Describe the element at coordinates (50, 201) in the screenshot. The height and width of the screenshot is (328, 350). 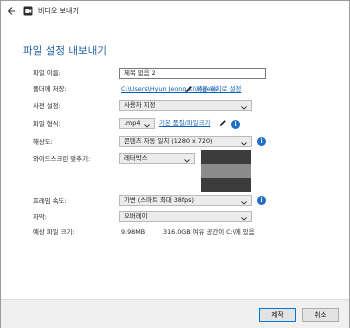
I see `framerate-label: 프레임 속도:` at that location.